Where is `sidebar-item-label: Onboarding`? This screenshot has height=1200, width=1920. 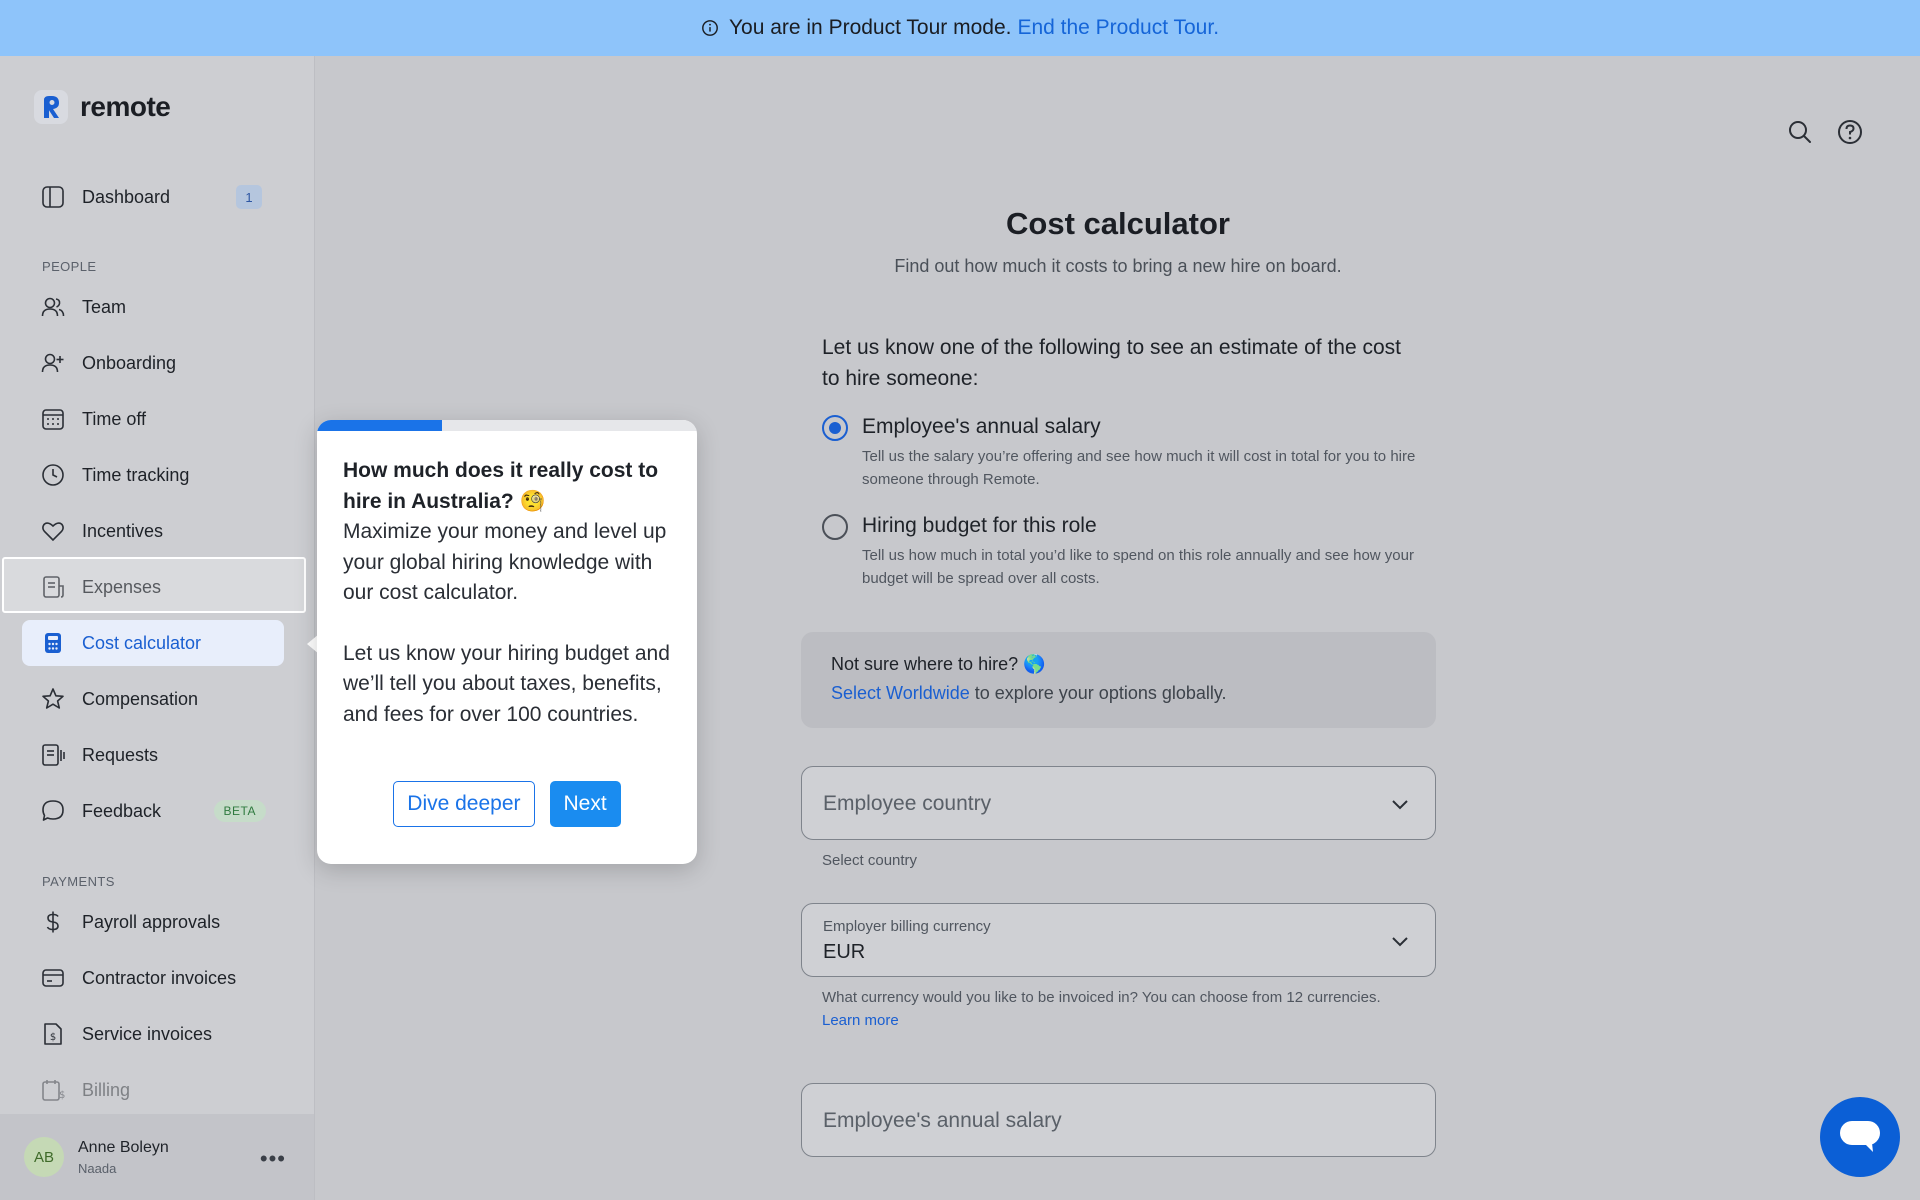
sidebar-item-label: Onboarding is located at coordinates (129, 362).